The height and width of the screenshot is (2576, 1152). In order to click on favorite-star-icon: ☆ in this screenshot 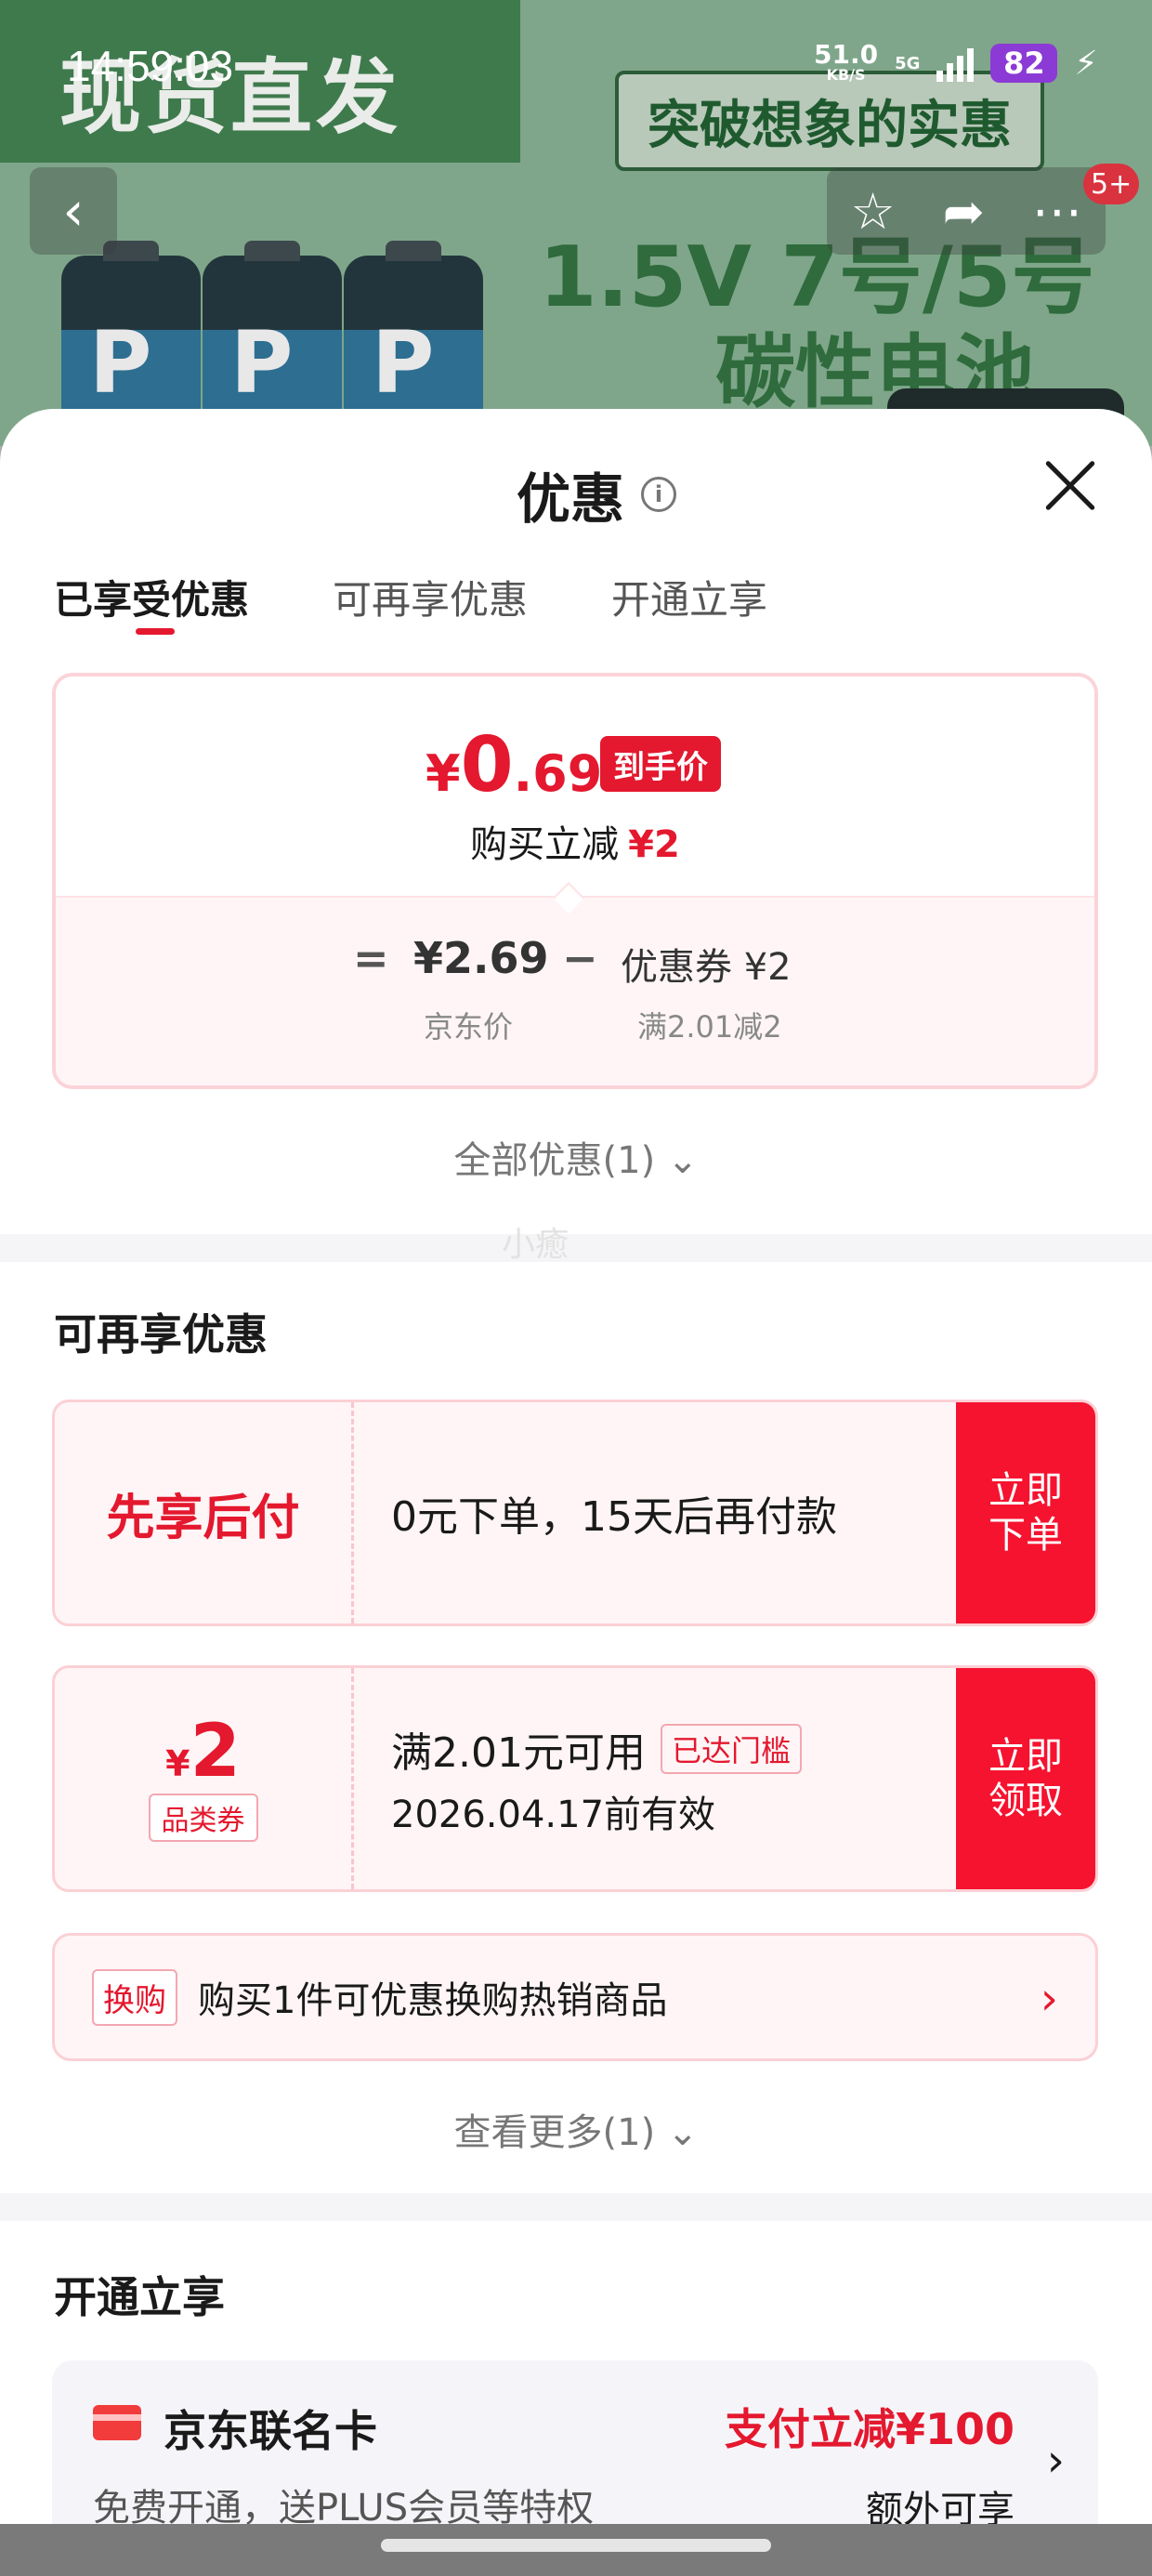, I will do `click(872, 211)`.